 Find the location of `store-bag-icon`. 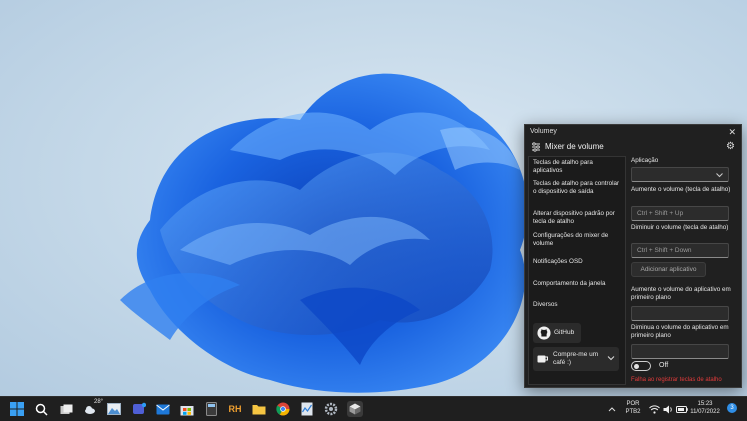

store-bag-icon is located at coordinates (187, 410).